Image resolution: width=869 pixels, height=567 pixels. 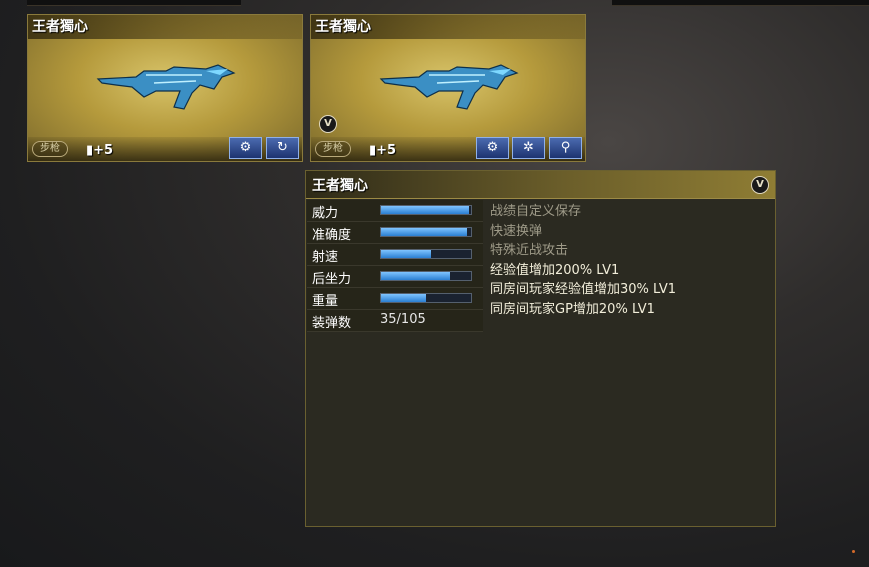 I want to click on feature-item: 战绩自定义保存, so click(x=536, y=211).